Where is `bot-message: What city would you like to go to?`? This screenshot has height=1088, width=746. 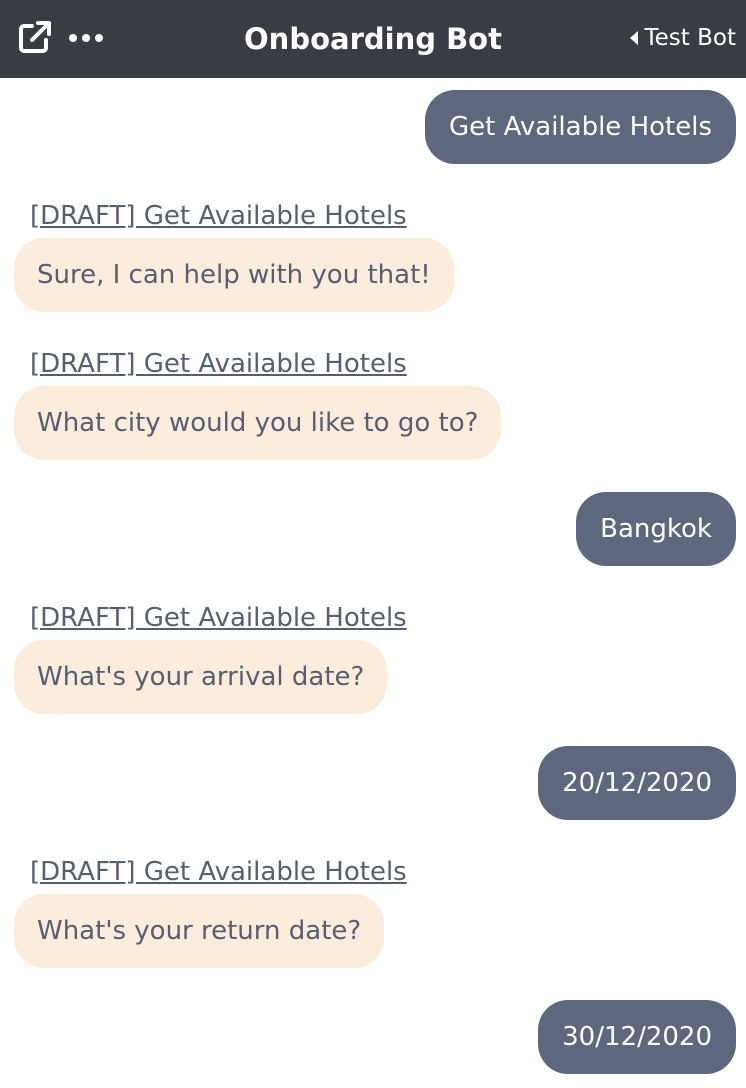
bot-message: What city would you like to go to? is located at coordinates (258, 423).